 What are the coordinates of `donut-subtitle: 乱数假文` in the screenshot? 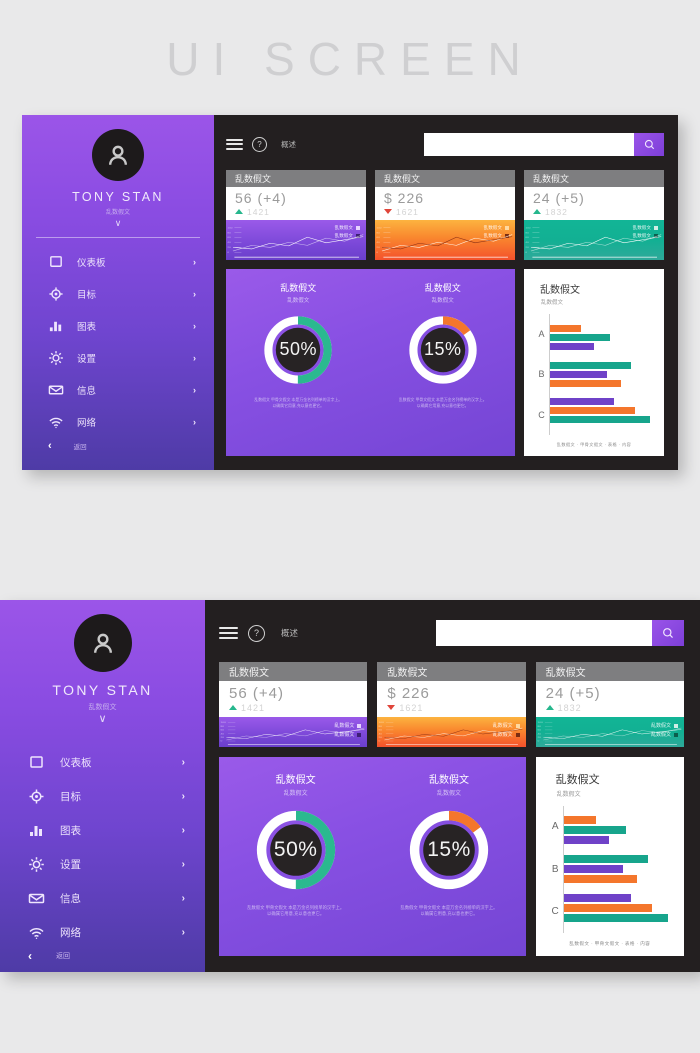 It's located at (295, 793).